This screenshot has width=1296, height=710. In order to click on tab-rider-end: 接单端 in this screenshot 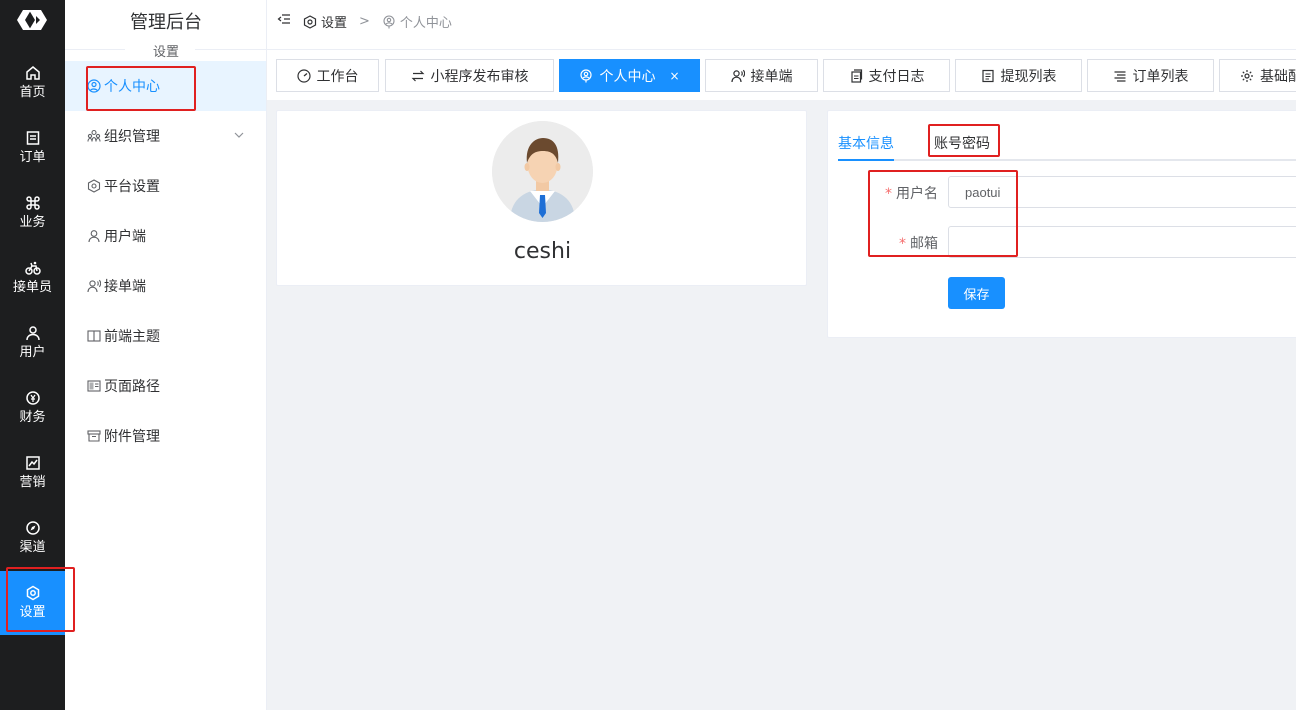, I will do `click(761, 75)`.